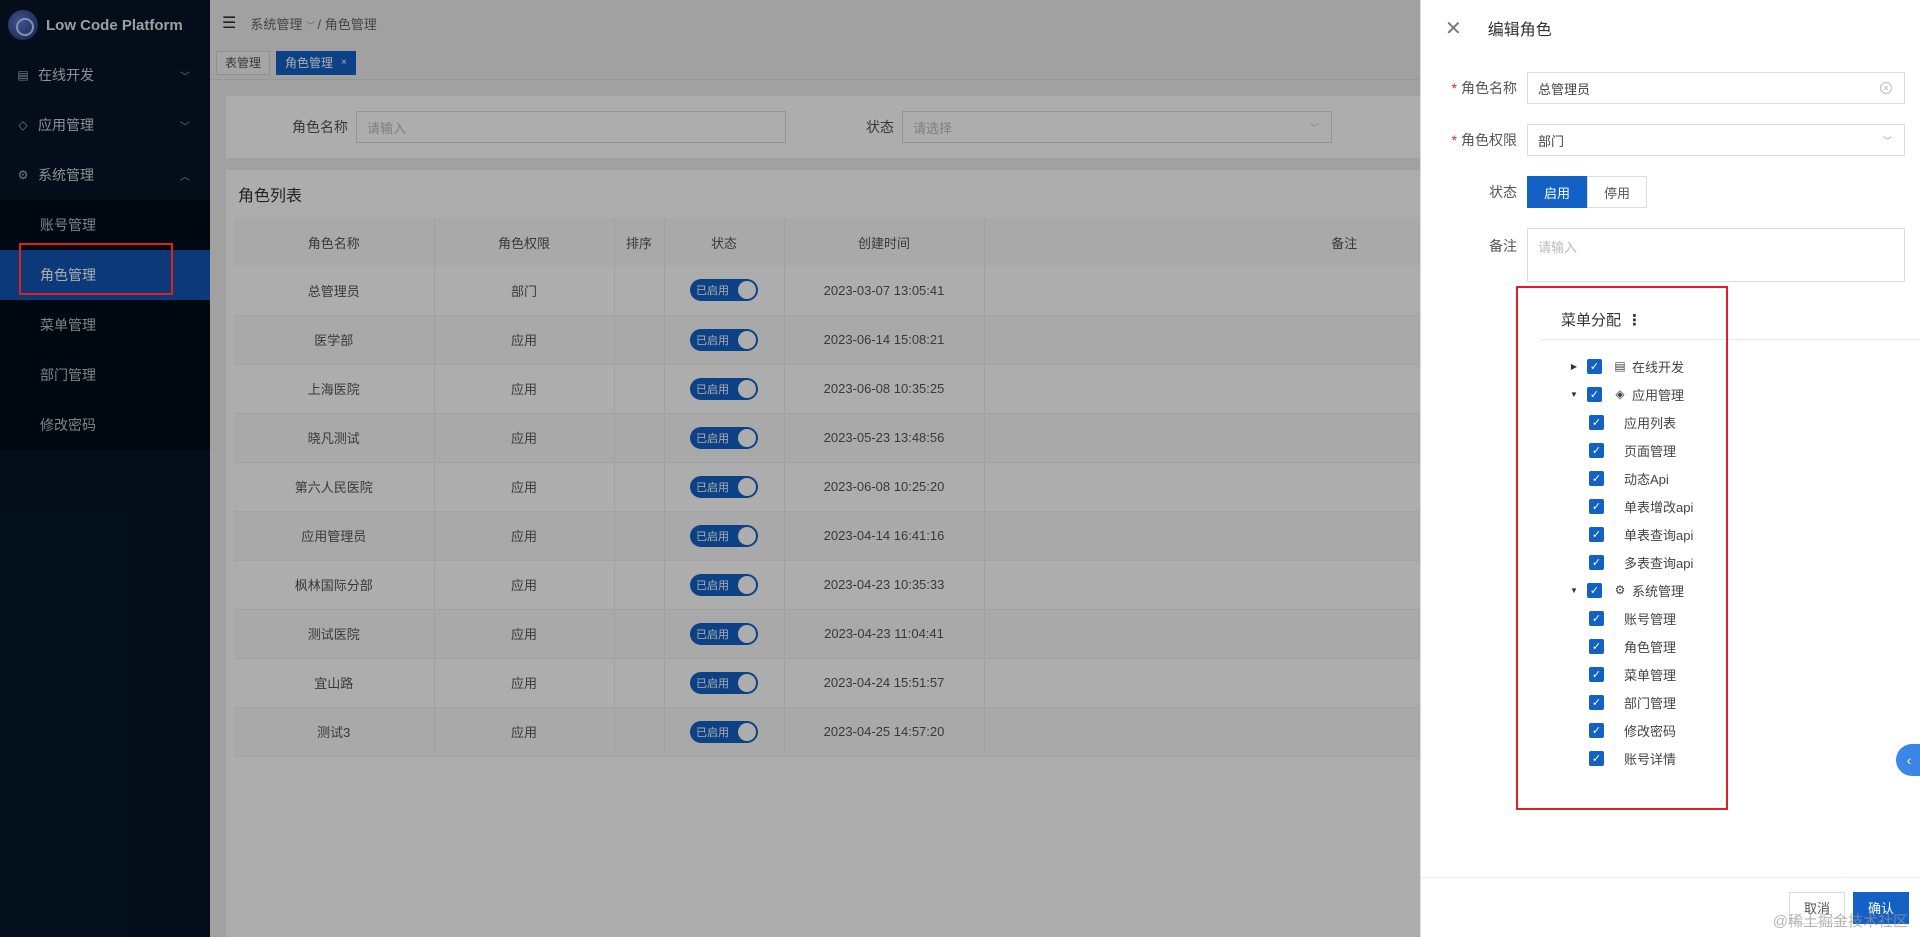 The width and height of the screenshot is (1920, 937). Describe the element at coordinates (1716, 88) in the screenshot. I see `role-name-input: 总管理员 ×` at that location.